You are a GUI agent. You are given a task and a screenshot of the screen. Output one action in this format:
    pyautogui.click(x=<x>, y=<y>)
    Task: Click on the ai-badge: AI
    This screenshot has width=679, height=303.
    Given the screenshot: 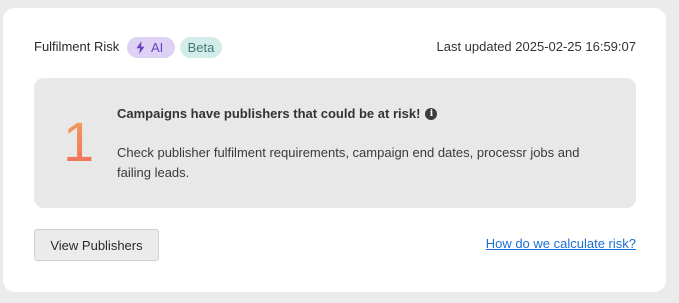 What is the action you would take?
    pyautogui.click(x=151, y=47)
    